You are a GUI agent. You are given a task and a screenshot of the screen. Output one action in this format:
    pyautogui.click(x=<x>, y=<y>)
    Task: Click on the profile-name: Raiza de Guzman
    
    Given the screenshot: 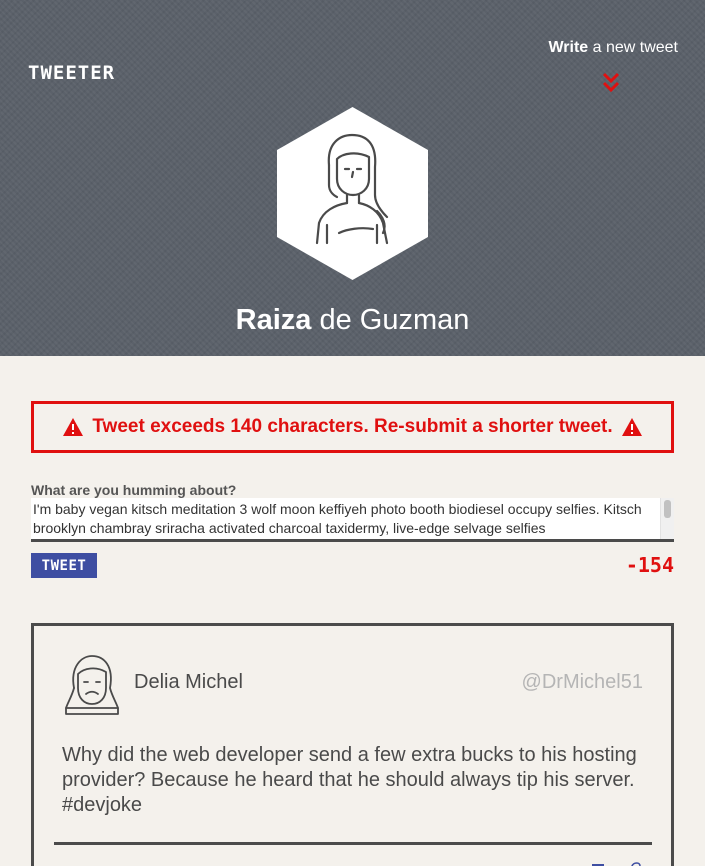 What is the action you would take?
    pyautogui.click(x=352, y=320)
    